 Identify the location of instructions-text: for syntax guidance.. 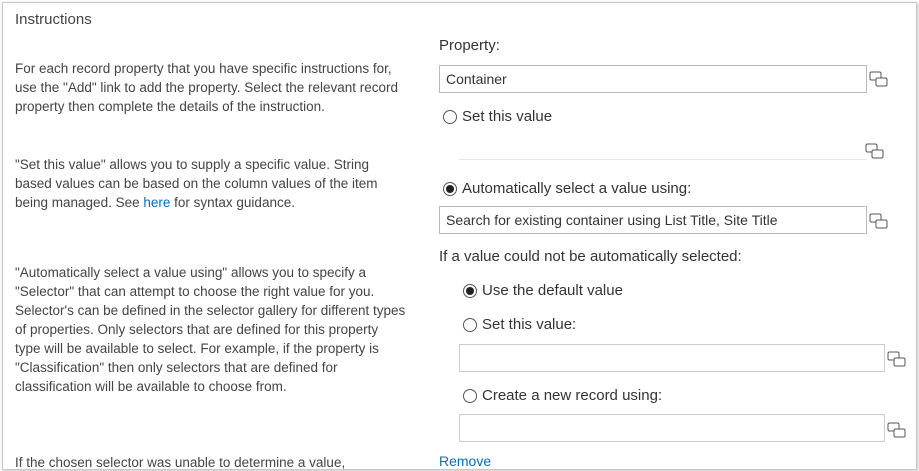
(232, 202).